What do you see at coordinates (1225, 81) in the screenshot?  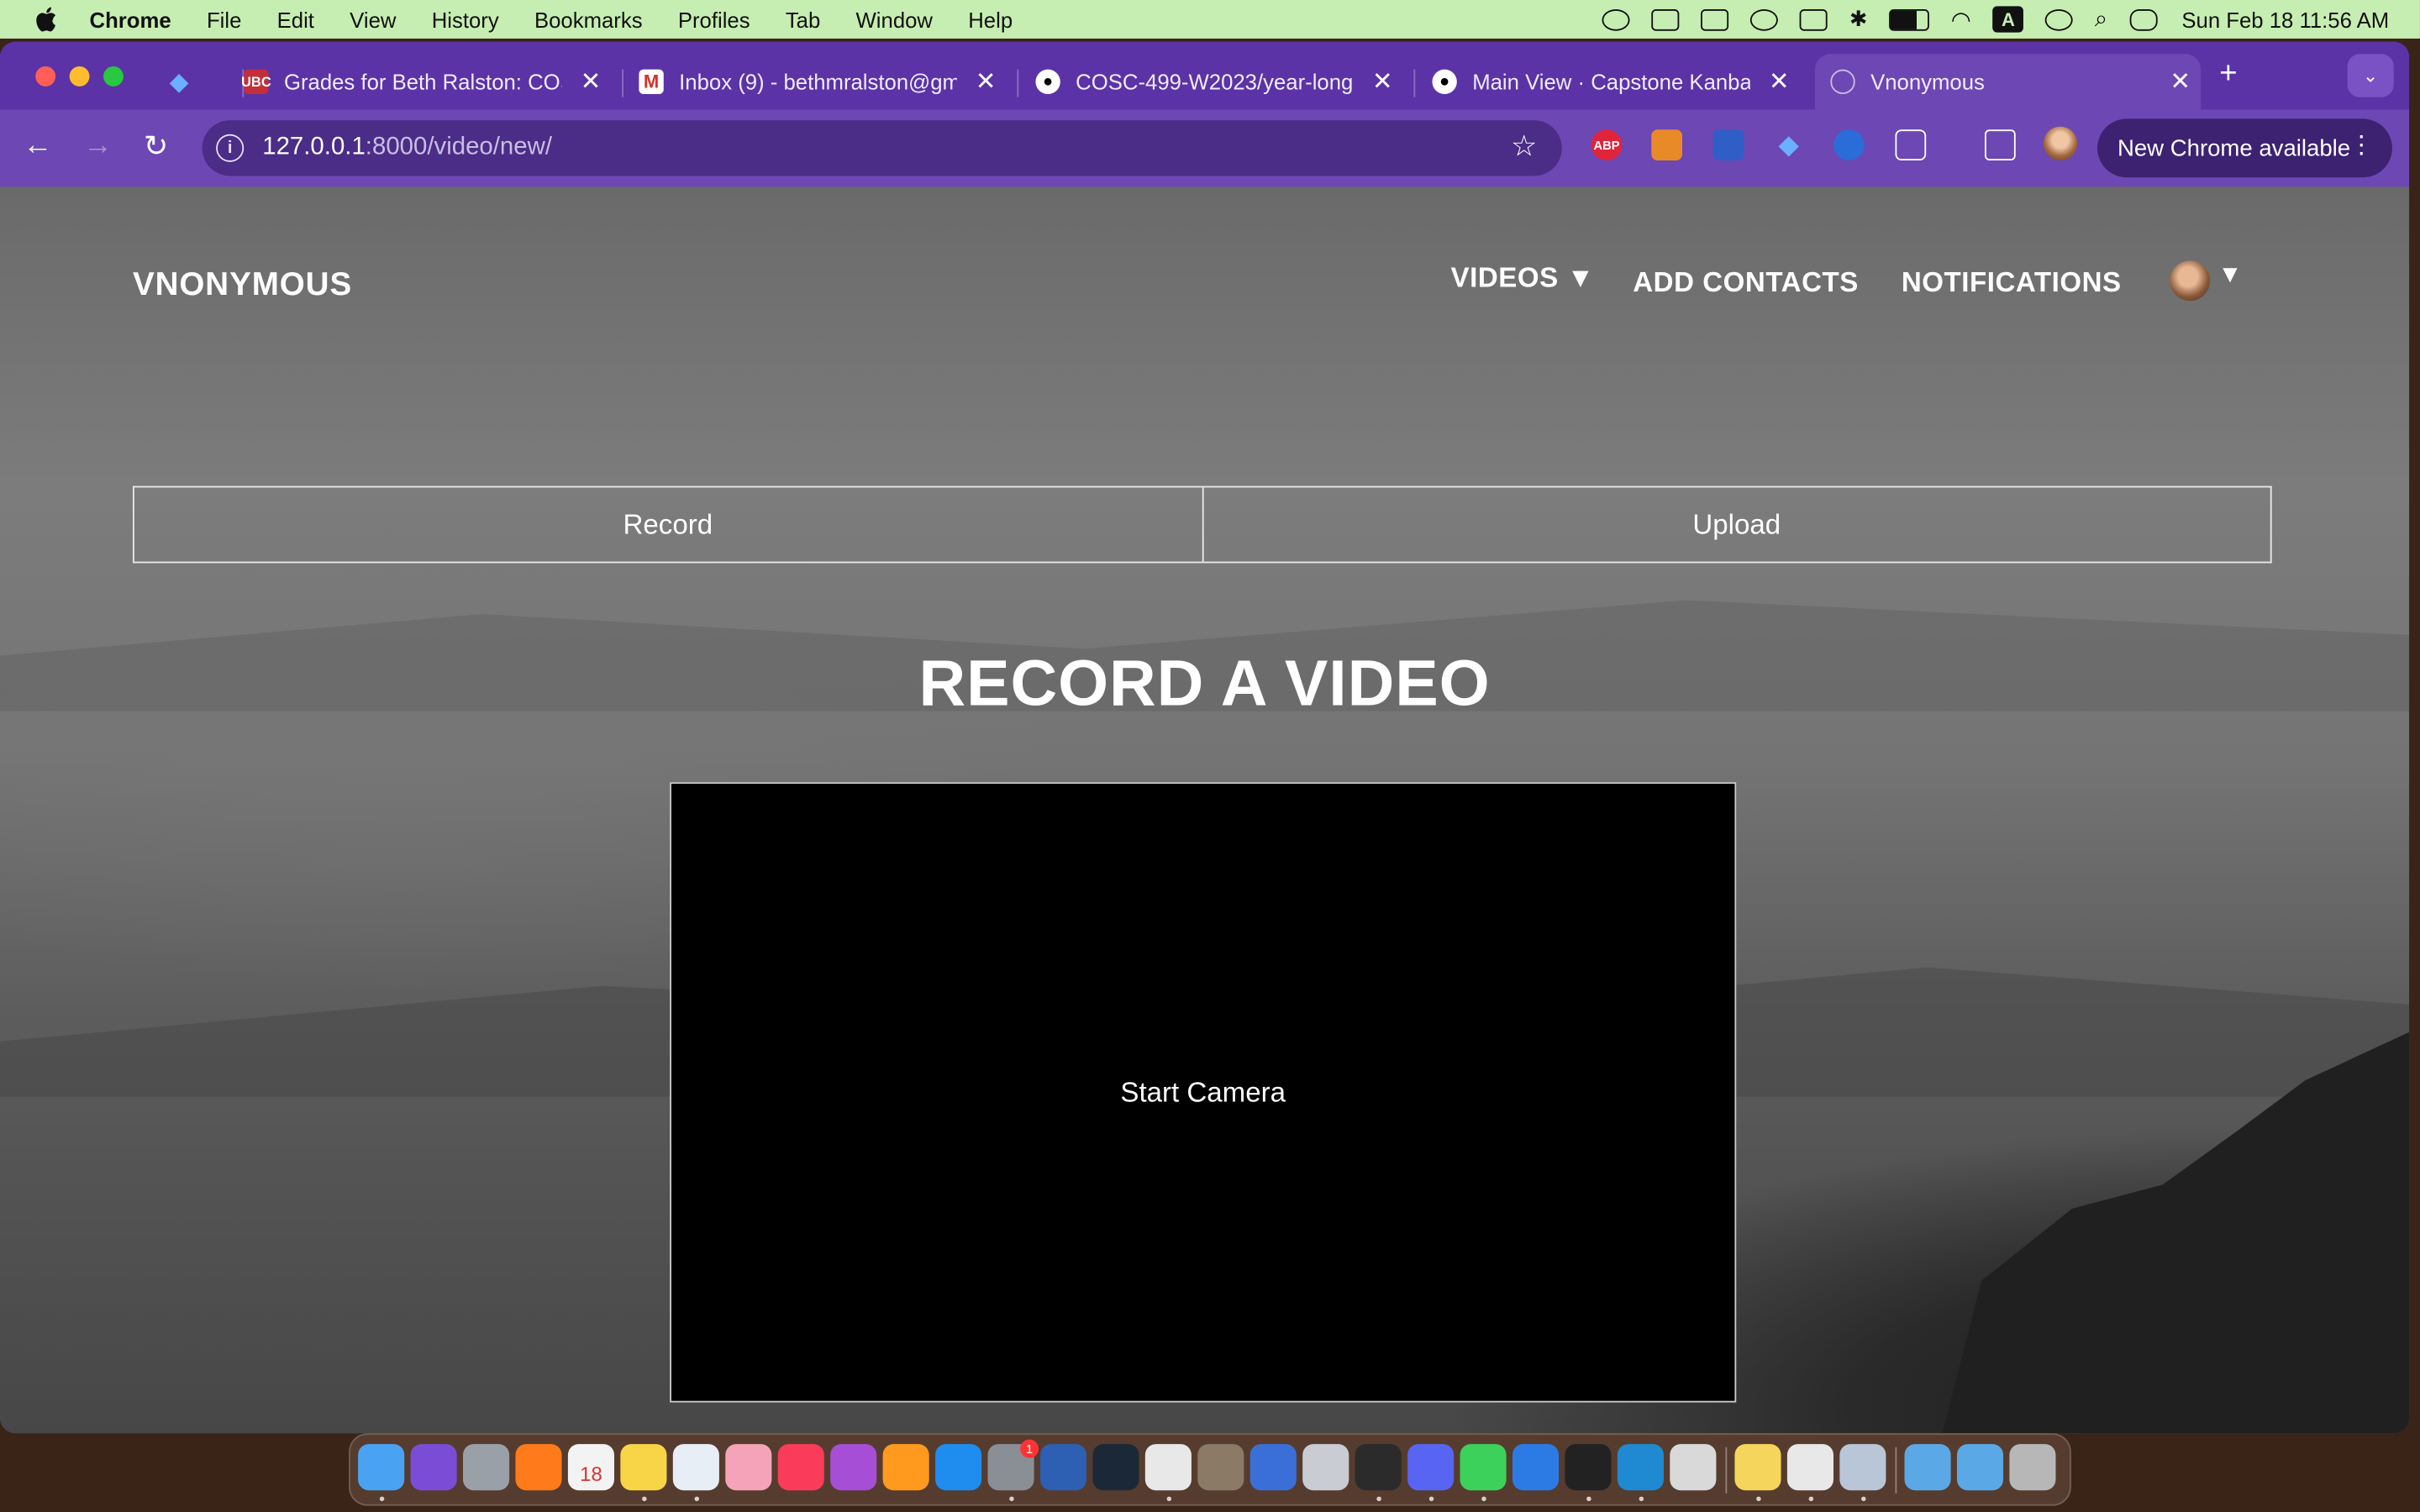 I see `tab-github-repo: ● COSC-499-W2023/year-long ✕` at bounding box center [1225, 81].